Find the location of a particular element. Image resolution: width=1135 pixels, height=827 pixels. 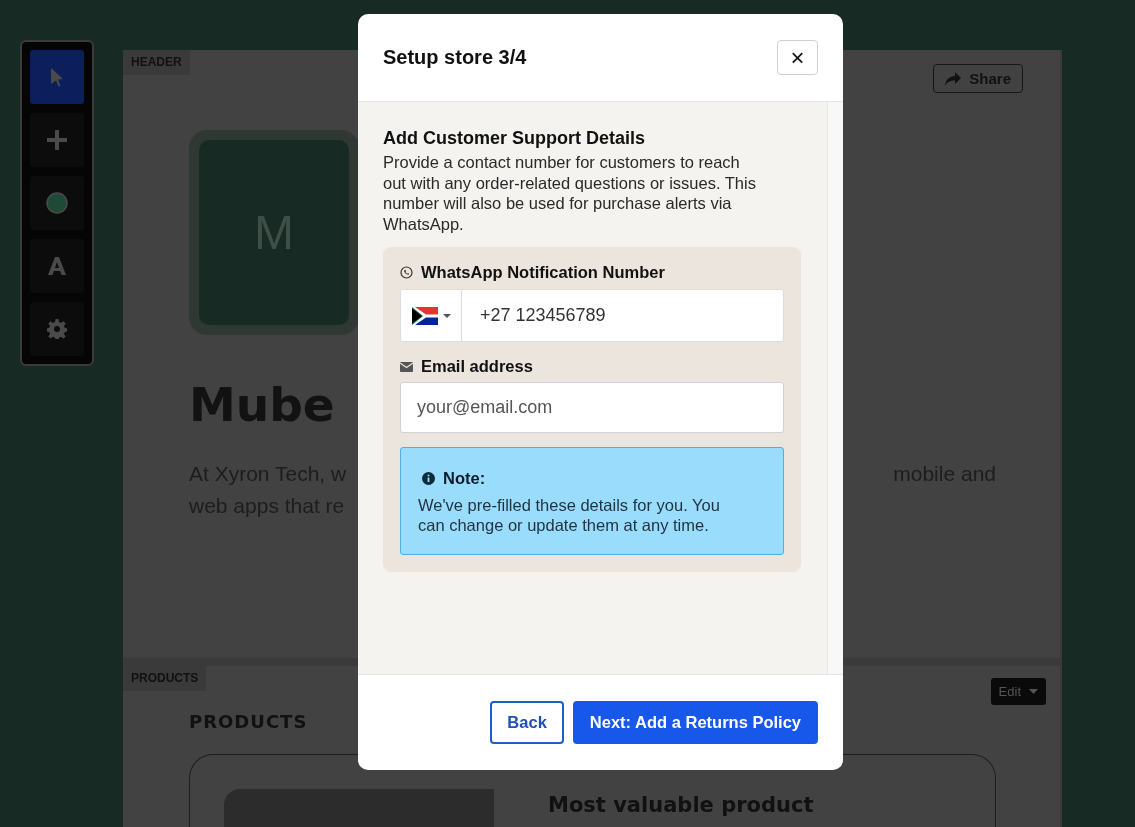

section-heading: Add Customer Support Details is located at coordinates (515, 138).